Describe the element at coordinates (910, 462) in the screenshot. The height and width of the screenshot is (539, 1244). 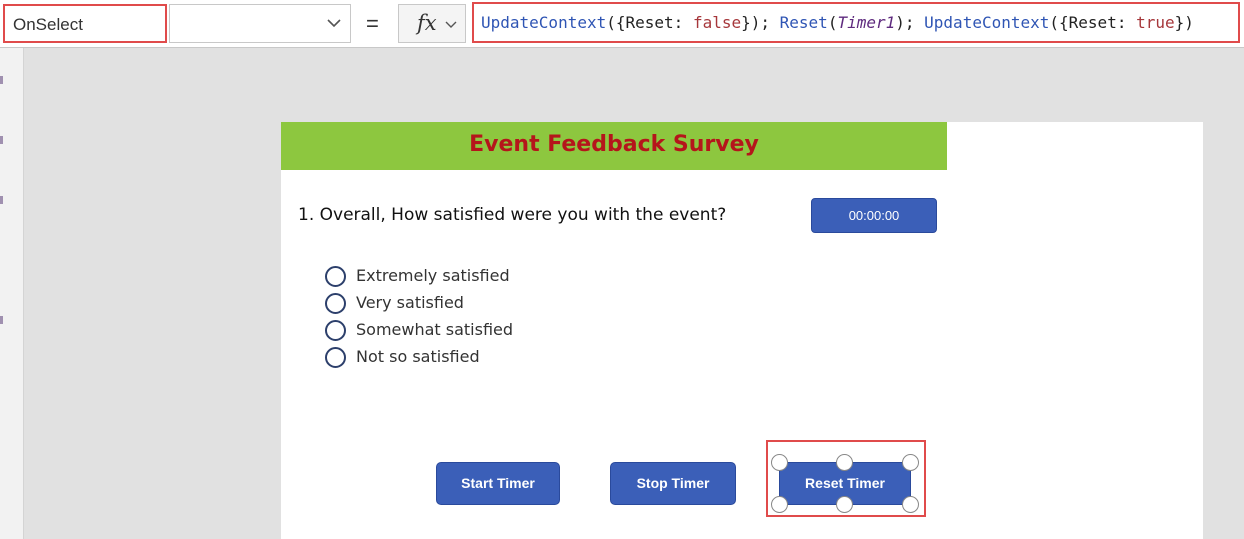
I see `resize-handle-top-right` at that location.